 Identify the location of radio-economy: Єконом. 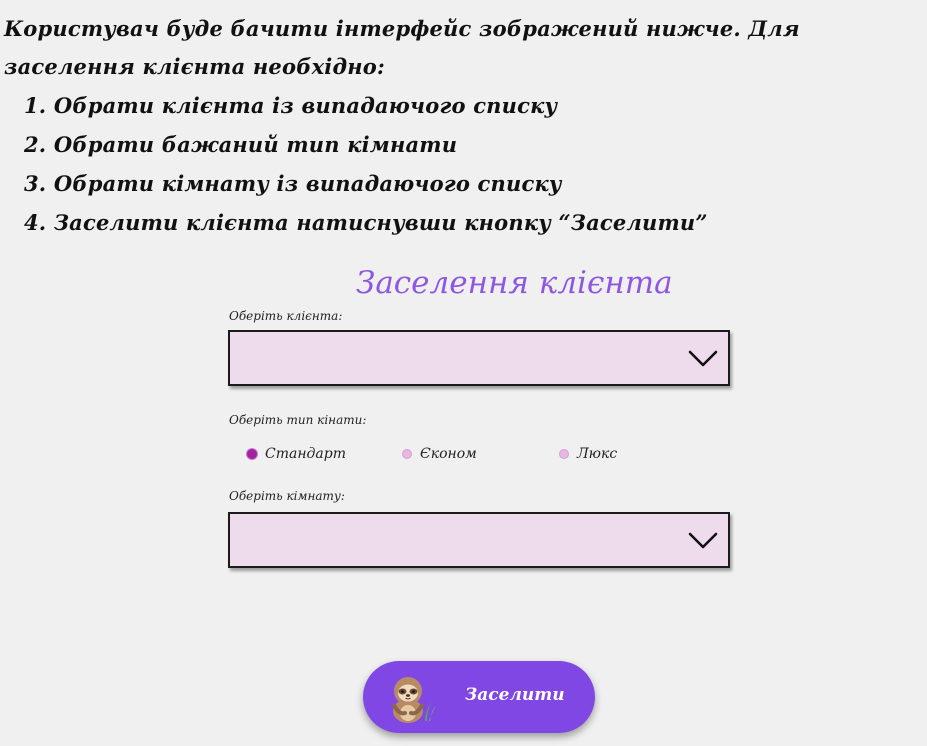
(439, 454).